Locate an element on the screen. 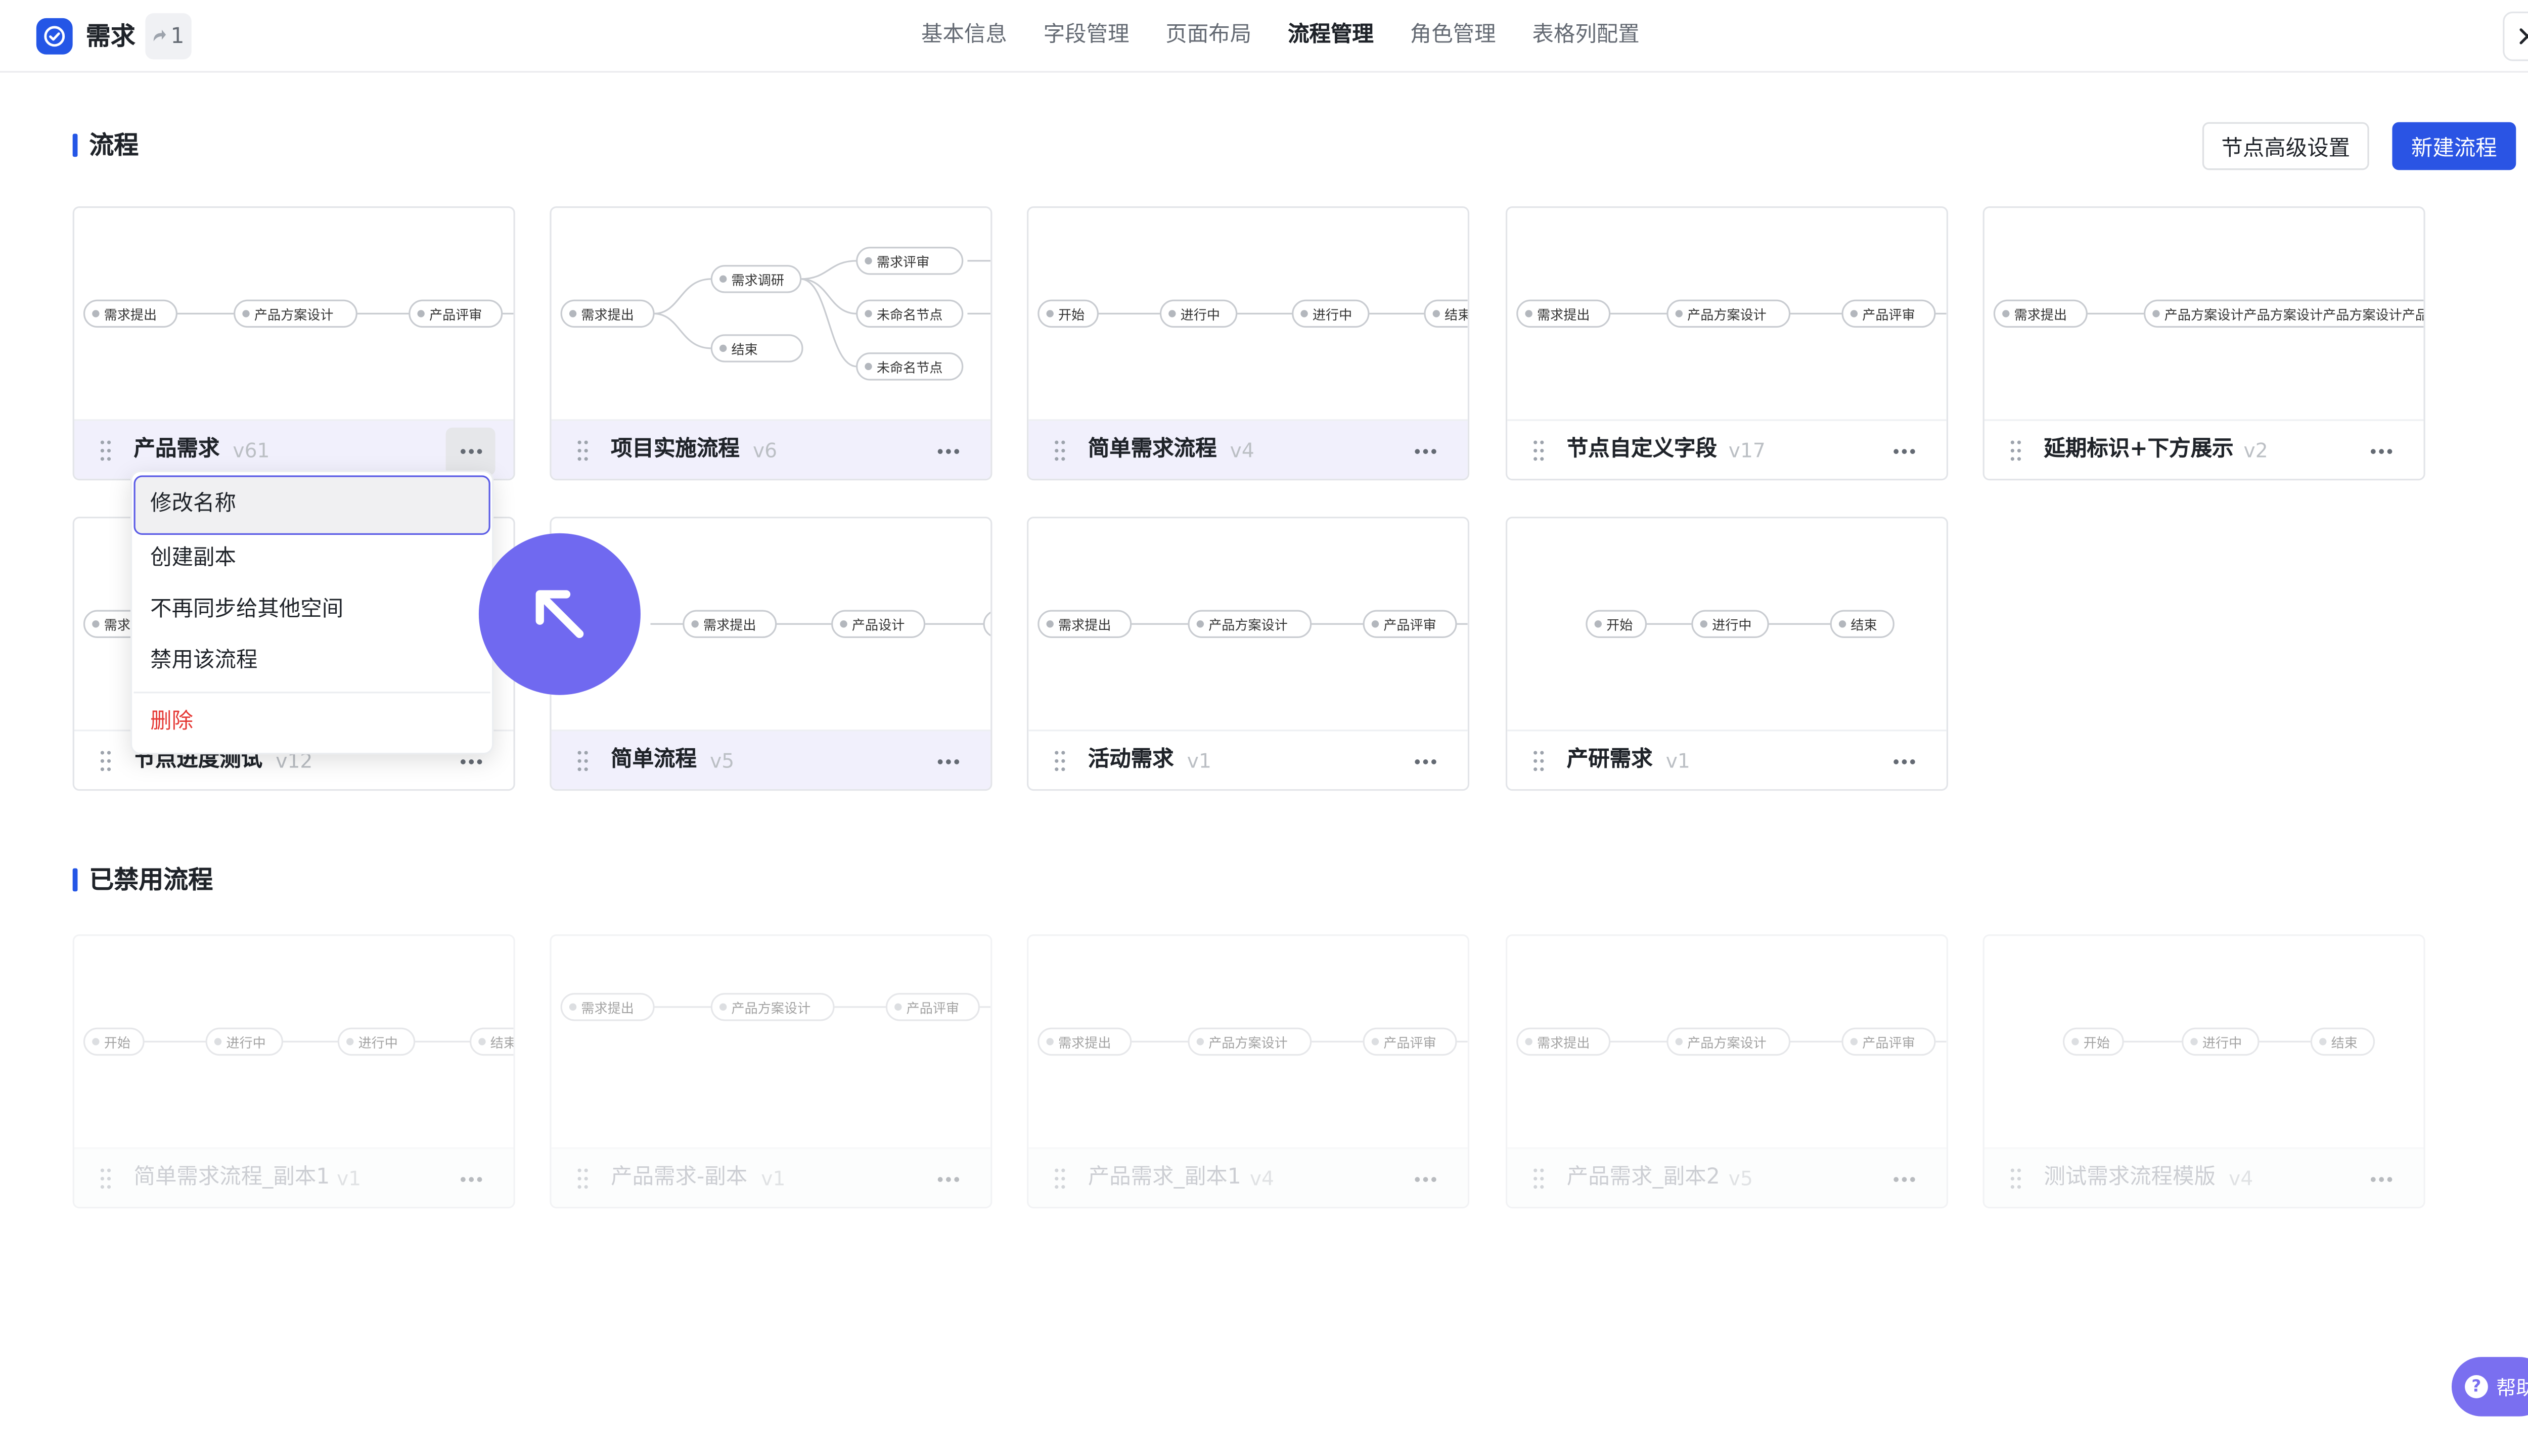 This screenshot has width=2528, height=1456. disabled-flow-card: 需求提出 产品方案设计 产品评审 产品需求-副本 v1 is located at coordinates (771, 1071).